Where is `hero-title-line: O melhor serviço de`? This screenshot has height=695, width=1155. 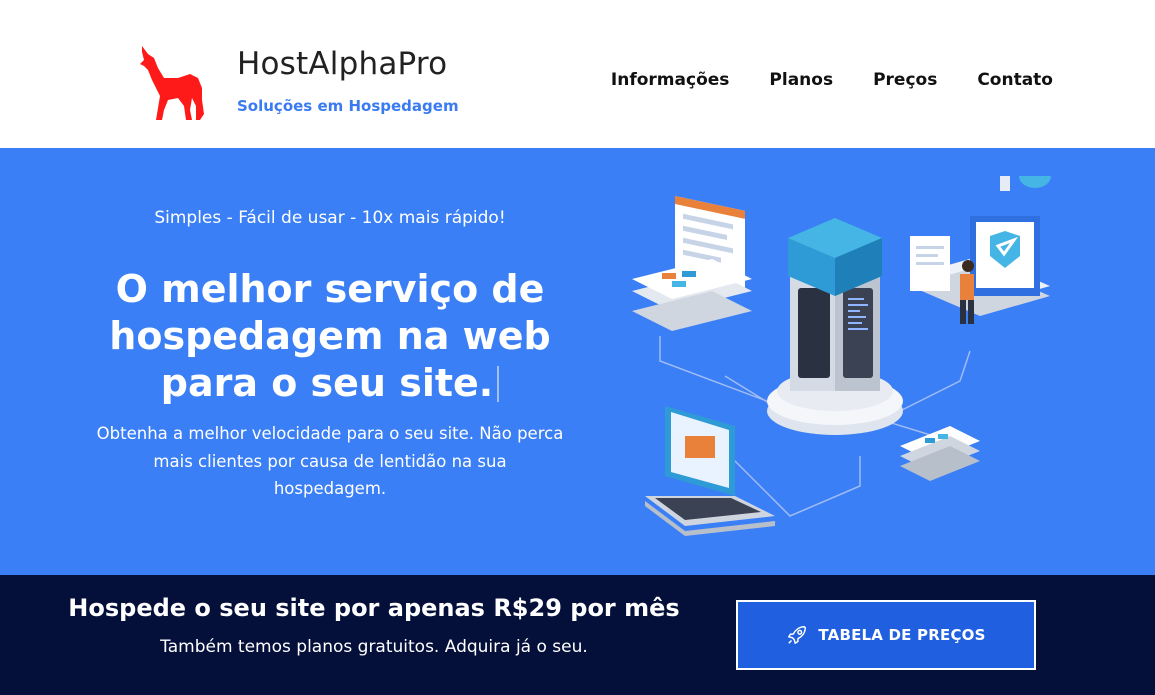 hero-title-line: O melhor serviço de is located at coordinates (330, 289).